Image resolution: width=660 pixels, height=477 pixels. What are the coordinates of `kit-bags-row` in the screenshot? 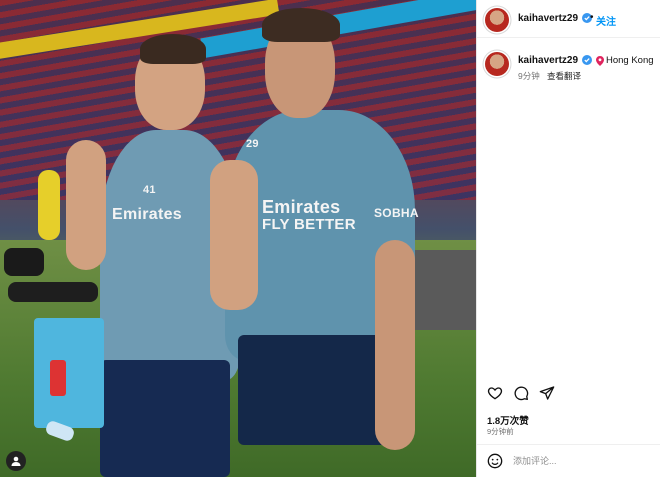 It's located at (53, 292).